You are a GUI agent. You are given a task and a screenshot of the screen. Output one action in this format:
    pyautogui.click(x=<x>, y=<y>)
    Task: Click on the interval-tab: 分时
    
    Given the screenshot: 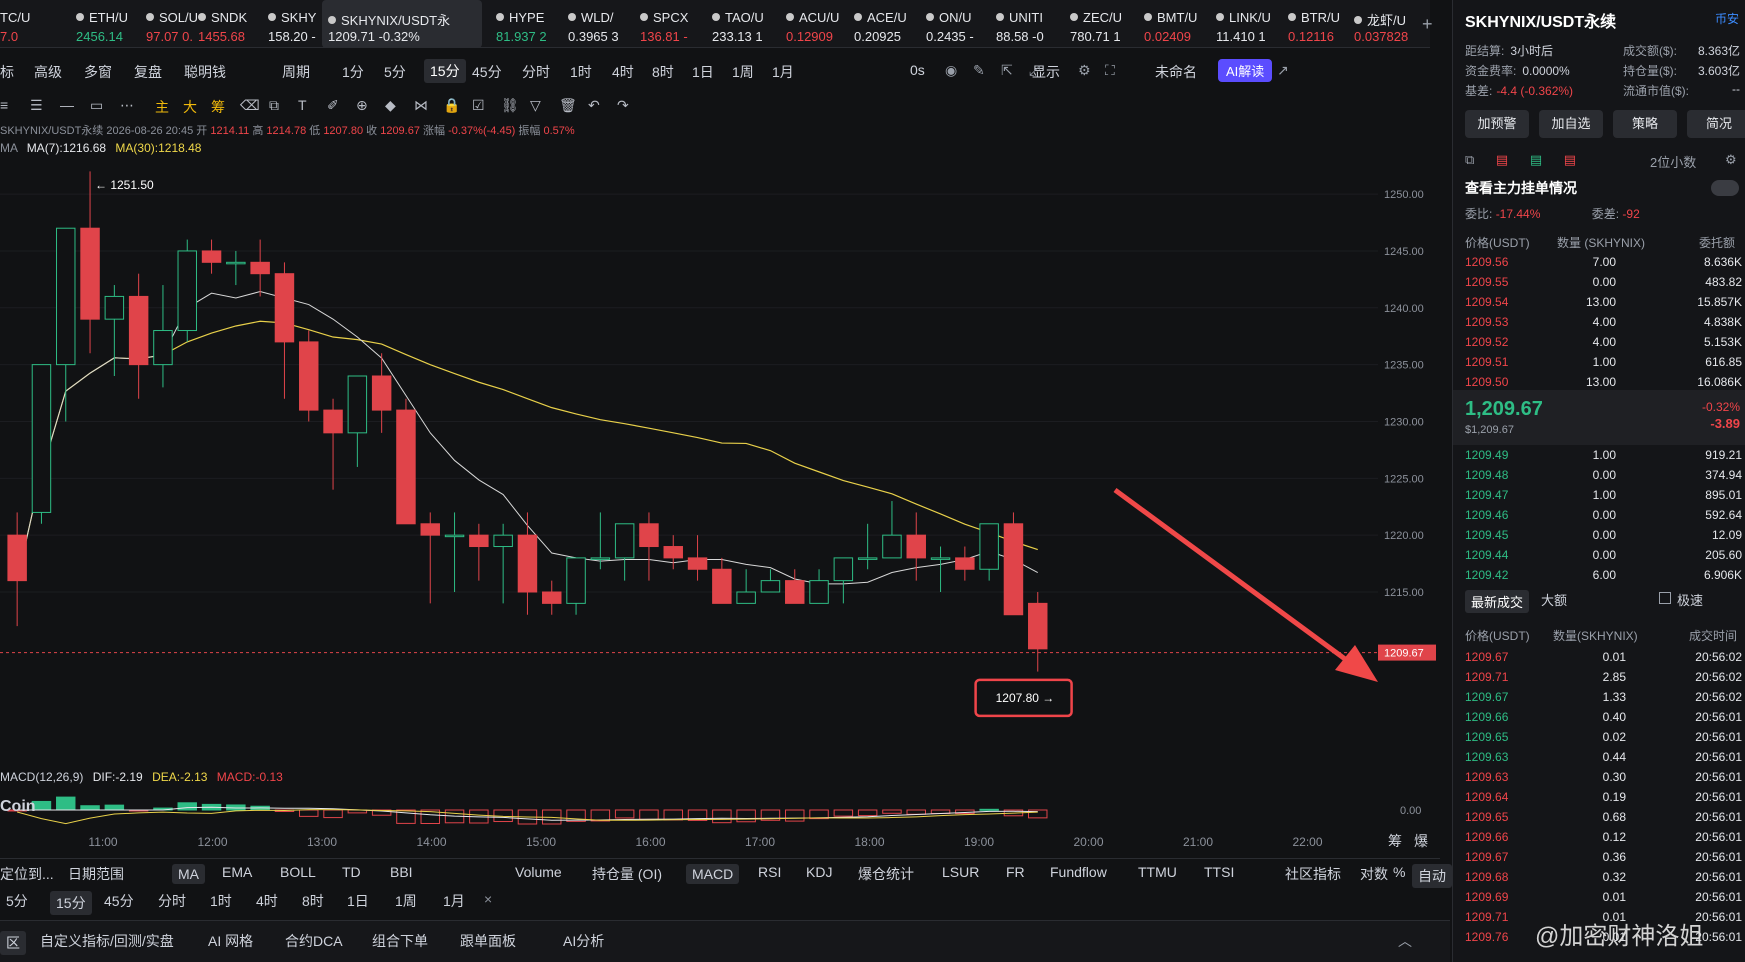 What is the action you would take?
    pyautogui.click(x=172, y=901)
    